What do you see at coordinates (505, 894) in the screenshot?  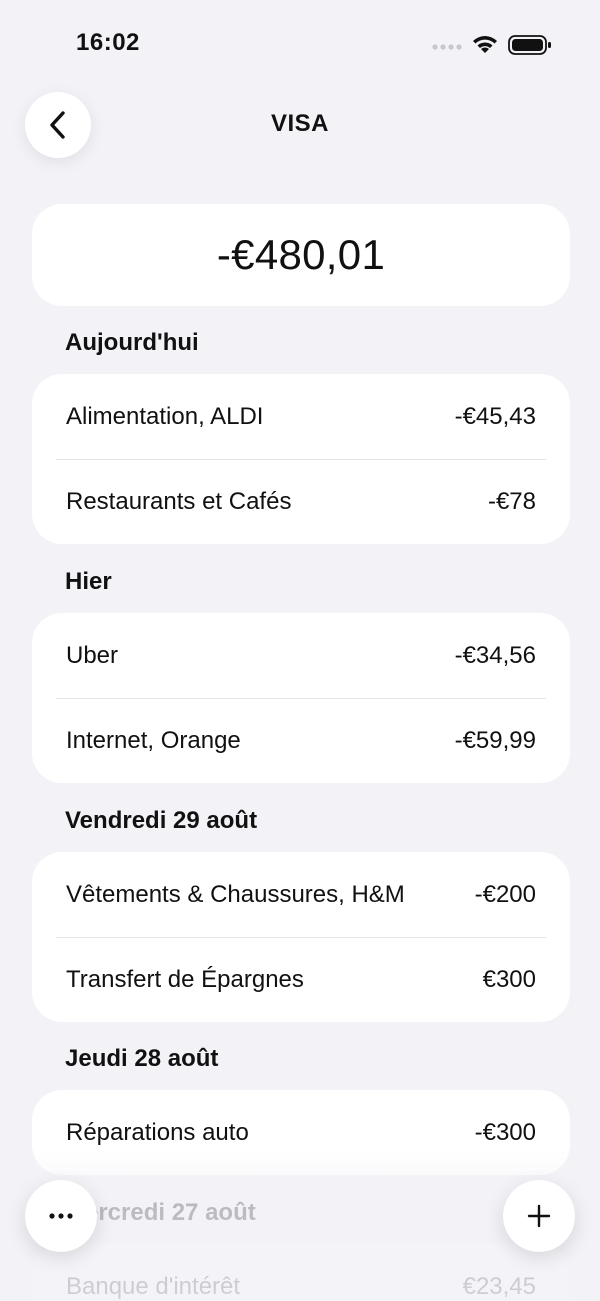 I see `transaction-amount: -€200` at bounding box center [505, 894].